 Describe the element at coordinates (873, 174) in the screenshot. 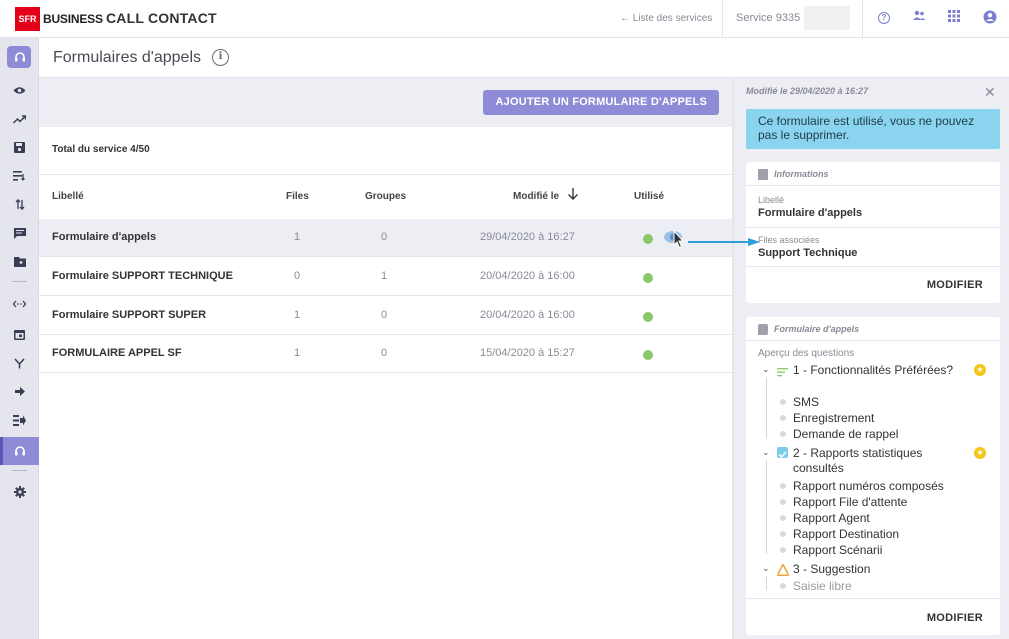

I see `card-header: Informations` at that location.